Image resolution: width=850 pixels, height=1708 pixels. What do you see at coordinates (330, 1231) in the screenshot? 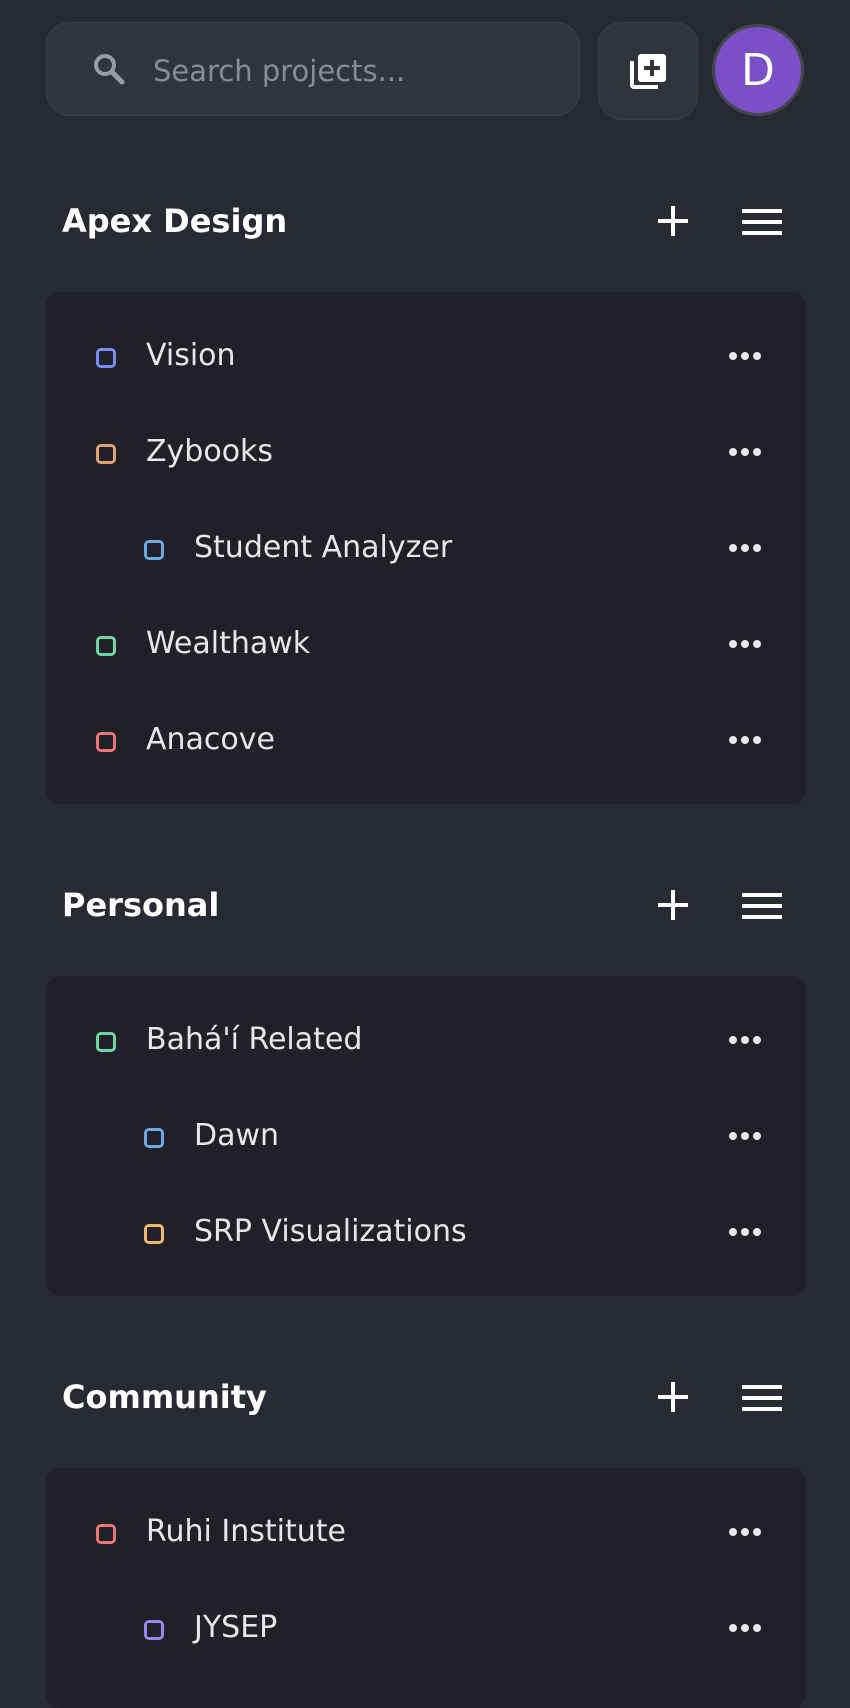
I see `project-label: SRP Visualizations` at bounding box center [330, 1231].